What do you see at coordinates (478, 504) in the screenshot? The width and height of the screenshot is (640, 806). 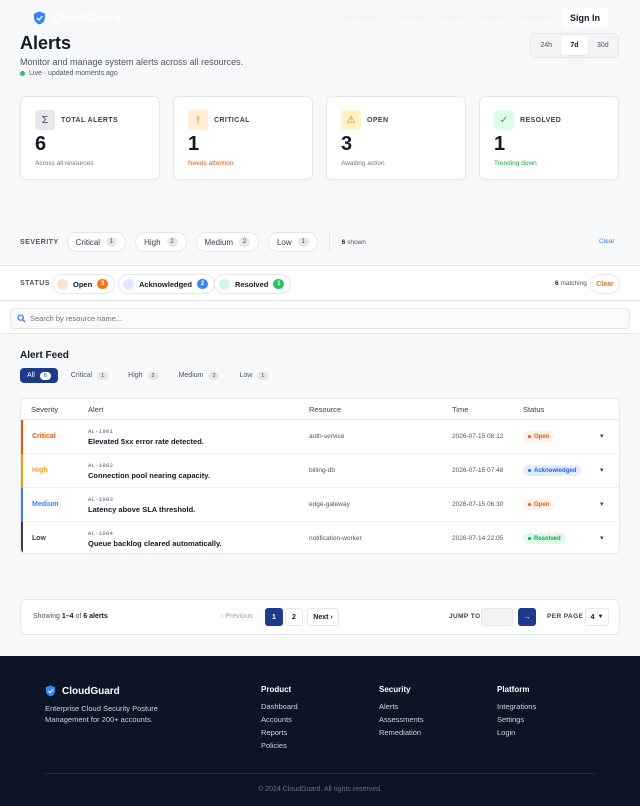 I see `row-time: 2026-07-15 06:30` at bounding box center [478, 504].